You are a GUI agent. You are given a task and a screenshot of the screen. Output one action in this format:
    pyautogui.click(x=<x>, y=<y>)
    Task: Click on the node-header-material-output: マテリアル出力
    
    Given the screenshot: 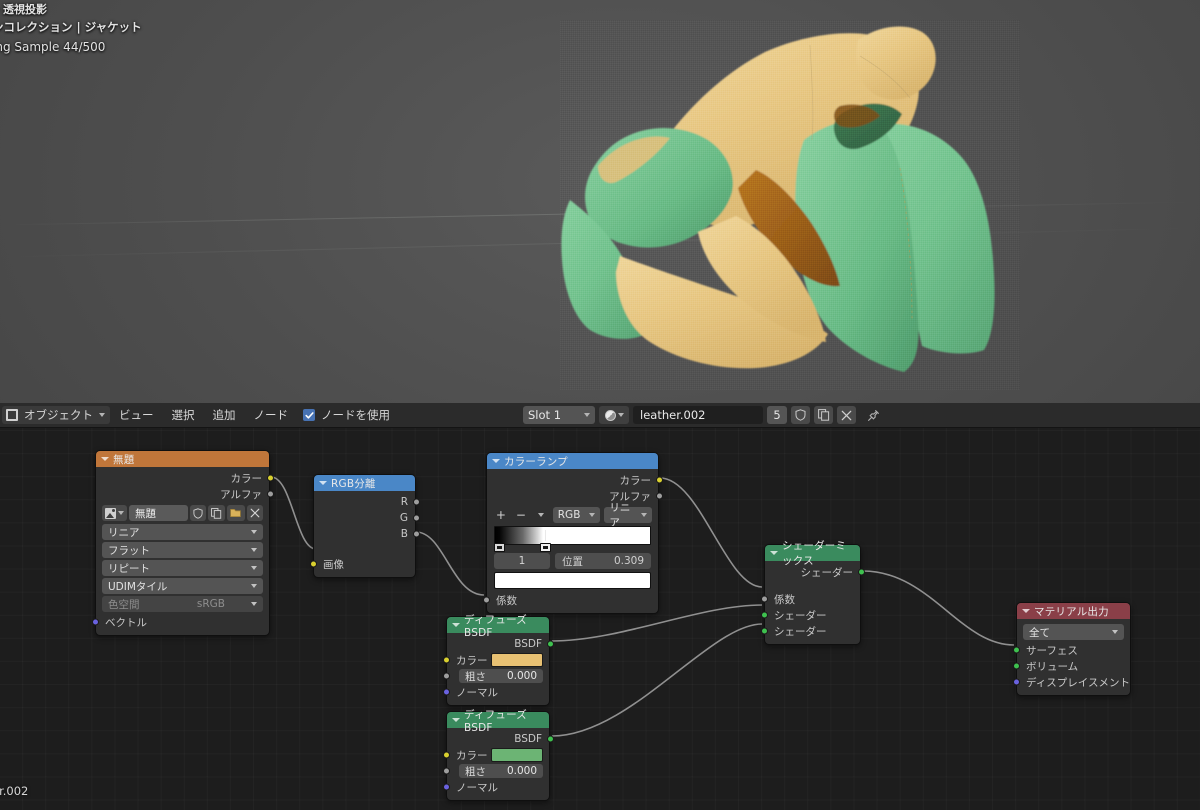 What is the action you would take?
    pyautogui.click(x=1073, y=611)
    